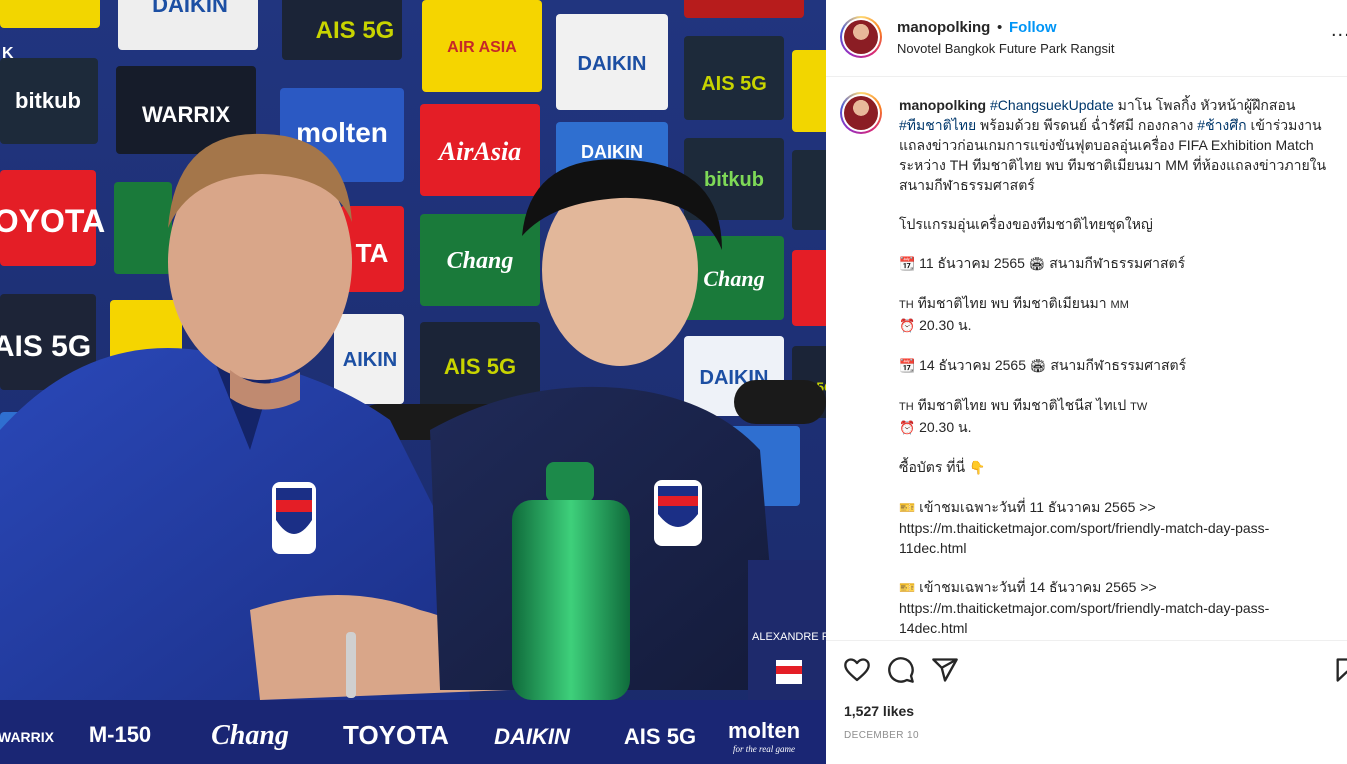 The image size is (1347, 764). I want to click on ticket-url: 14dec.html, so click(1119, 628).